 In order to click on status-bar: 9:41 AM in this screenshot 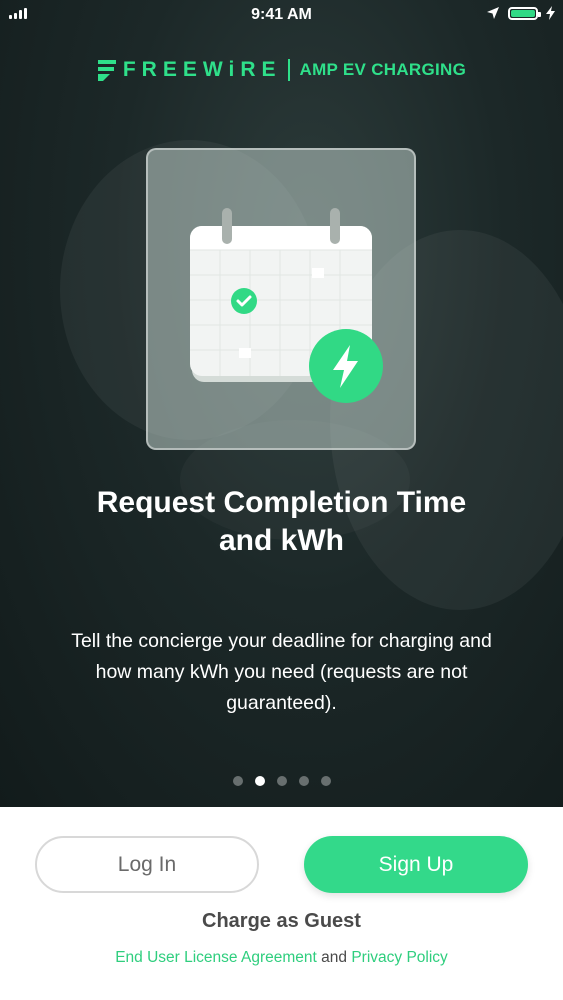, I will do `click(281, 15)`.